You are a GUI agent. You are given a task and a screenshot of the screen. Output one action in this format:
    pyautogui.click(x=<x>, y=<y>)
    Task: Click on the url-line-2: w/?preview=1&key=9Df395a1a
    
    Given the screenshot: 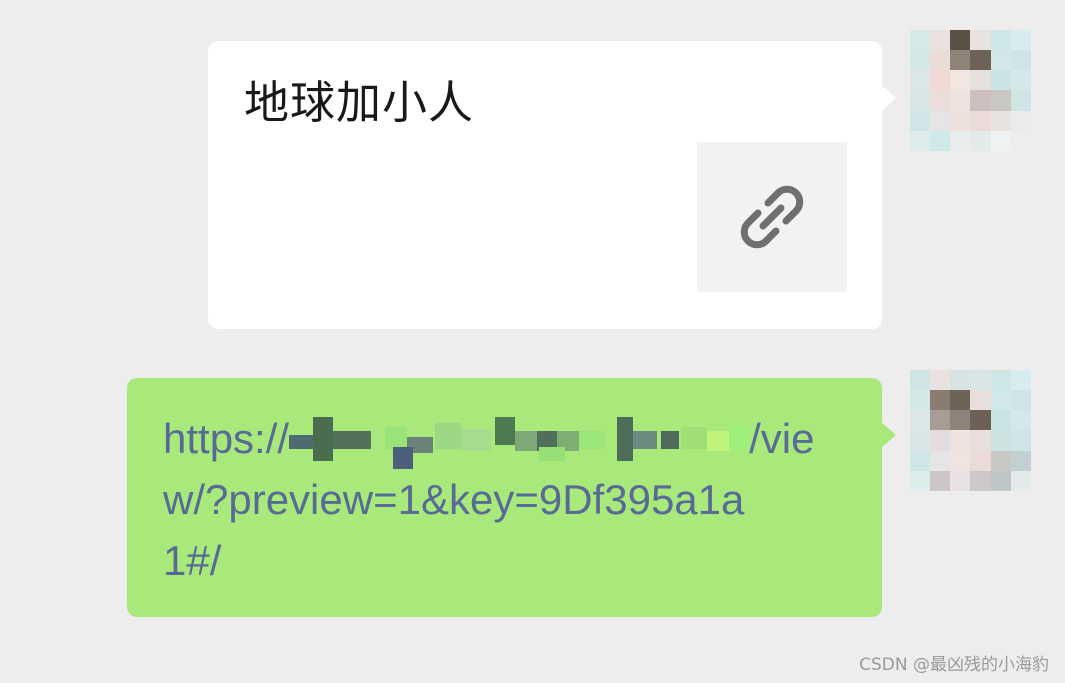 What is the action you would take?
    pyautogui.click(x=454, y=499)
    